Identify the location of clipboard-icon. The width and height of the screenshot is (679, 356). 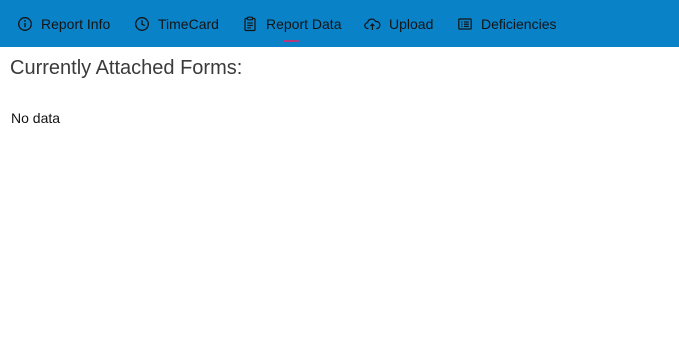
(250, 24).